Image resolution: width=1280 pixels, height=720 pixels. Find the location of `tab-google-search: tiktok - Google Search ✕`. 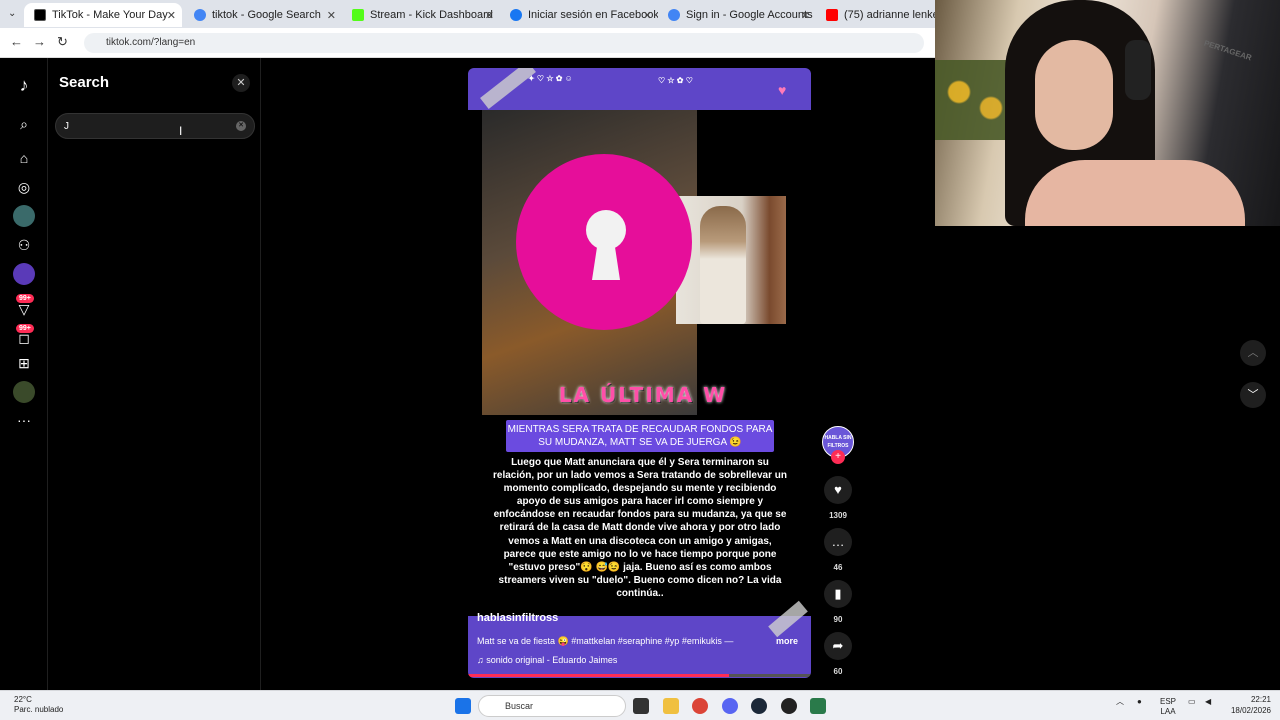

tab-google-search: tiktok - Google Search ✕ is located at coordinates (263, 15).